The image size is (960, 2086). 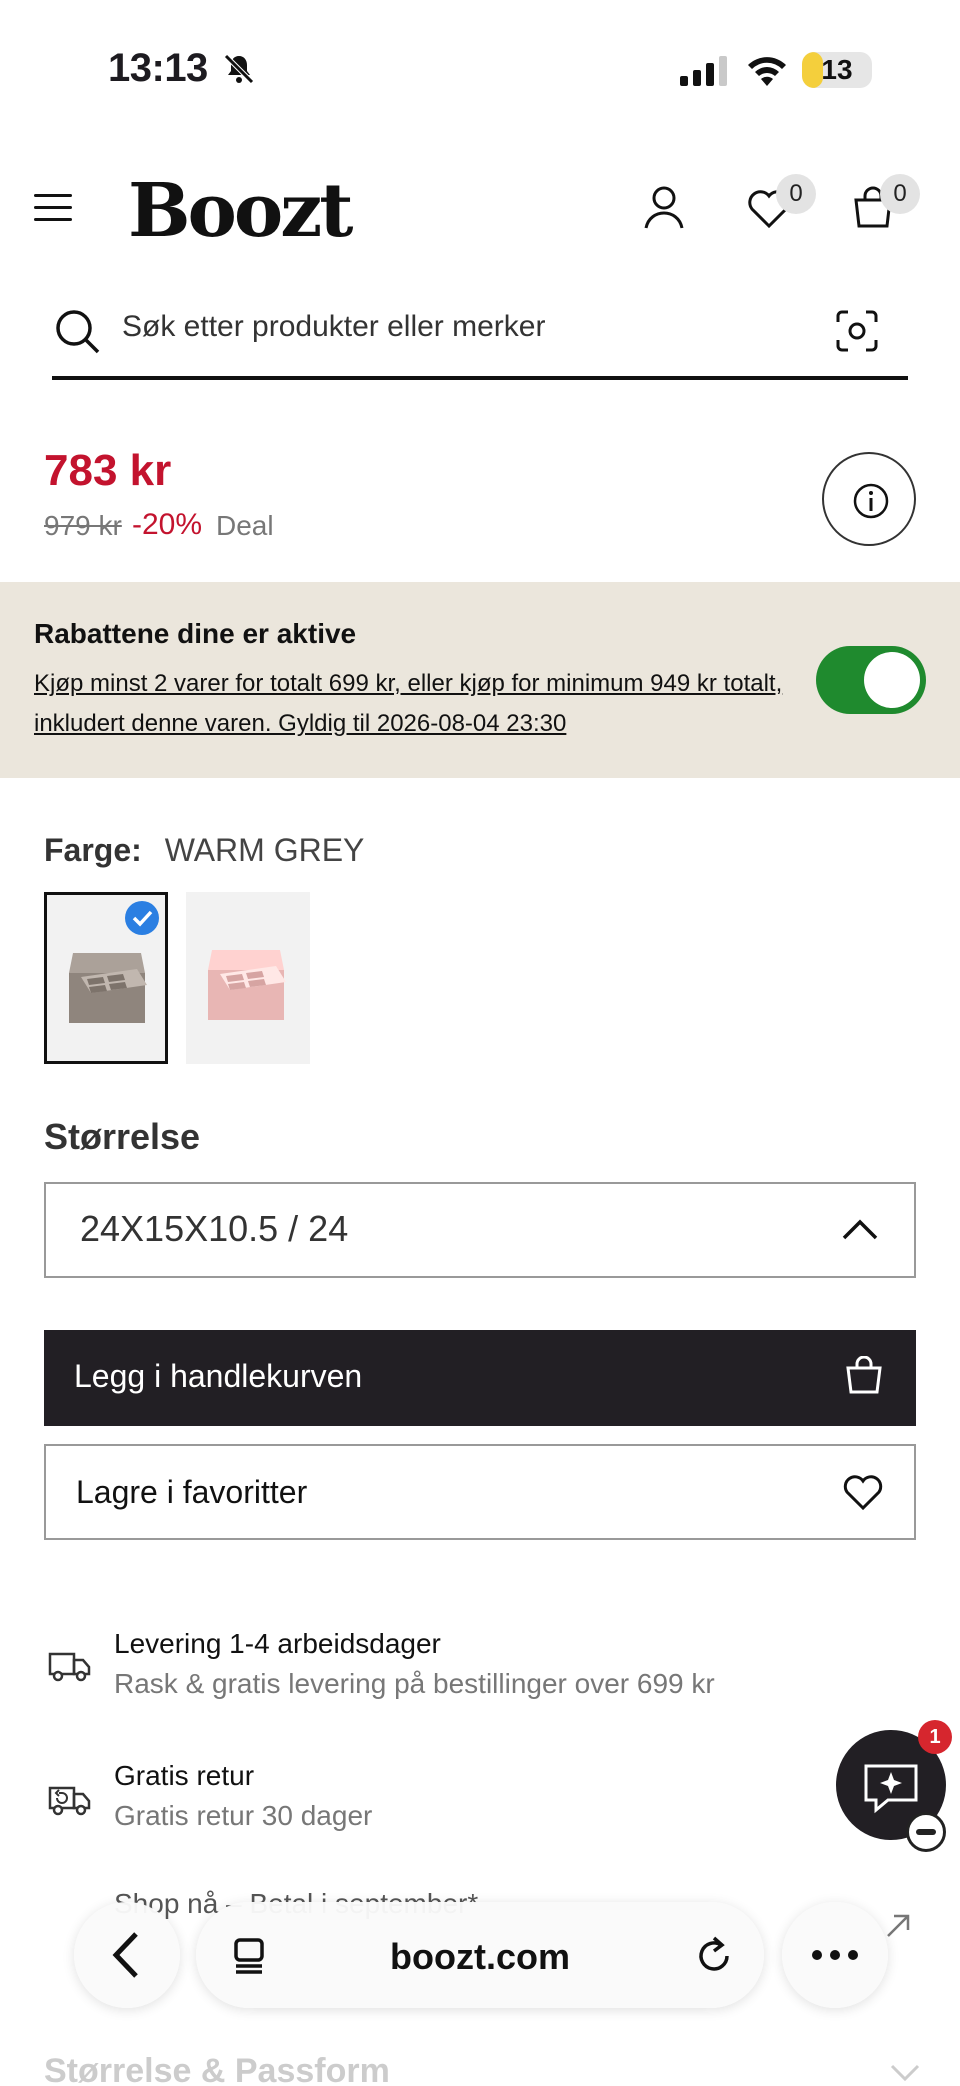 I want to click on size-fit-section: Størrelse & Passform, so click(x=217, y=2069).